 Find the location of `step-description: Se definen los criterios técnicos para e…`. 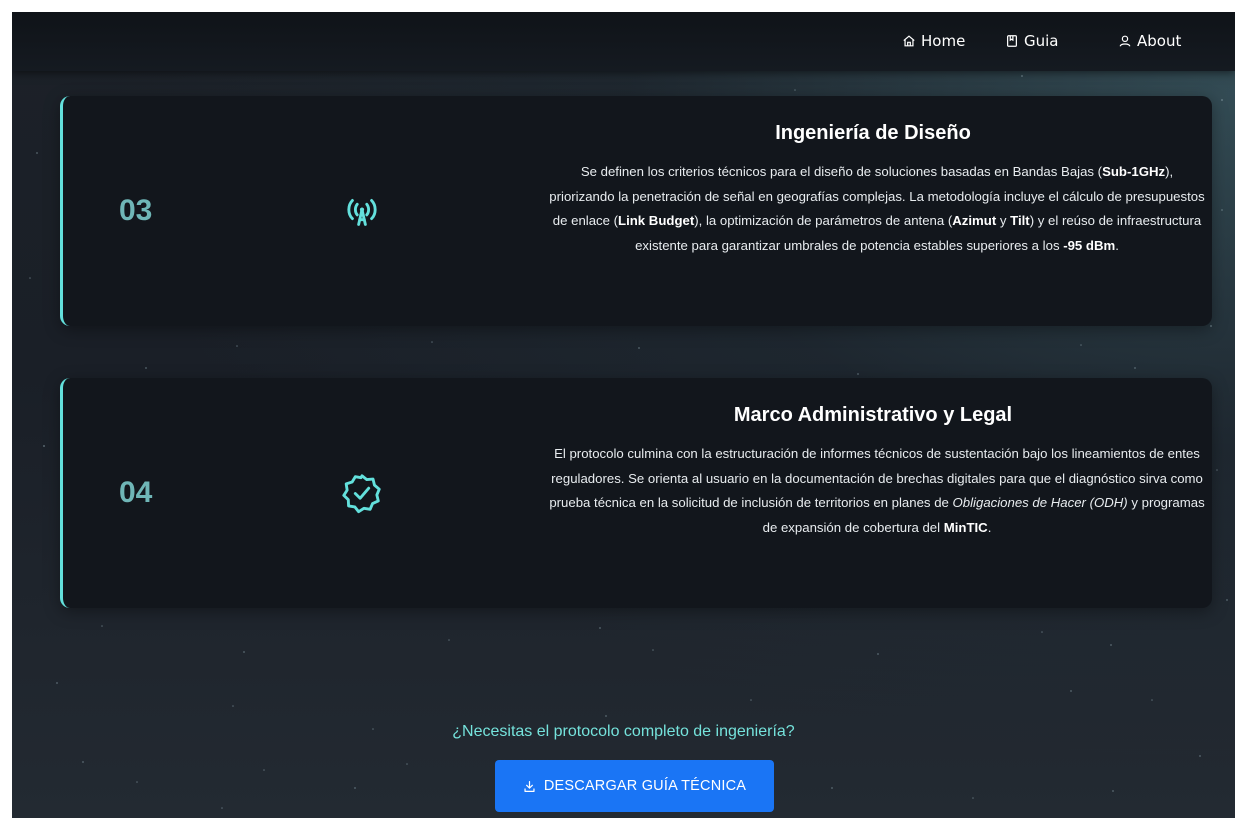

step-description: Se definen los criterios técnicos para e… is located at coordinates (877, 209).